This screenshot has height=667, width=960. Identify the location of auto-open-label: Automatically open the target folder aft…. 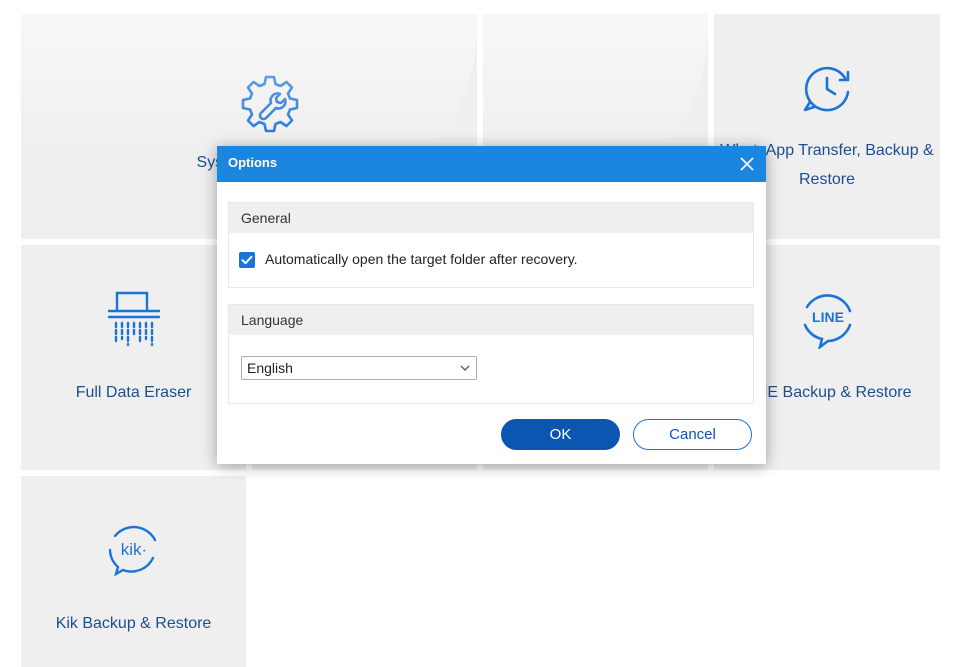
(421, 259).